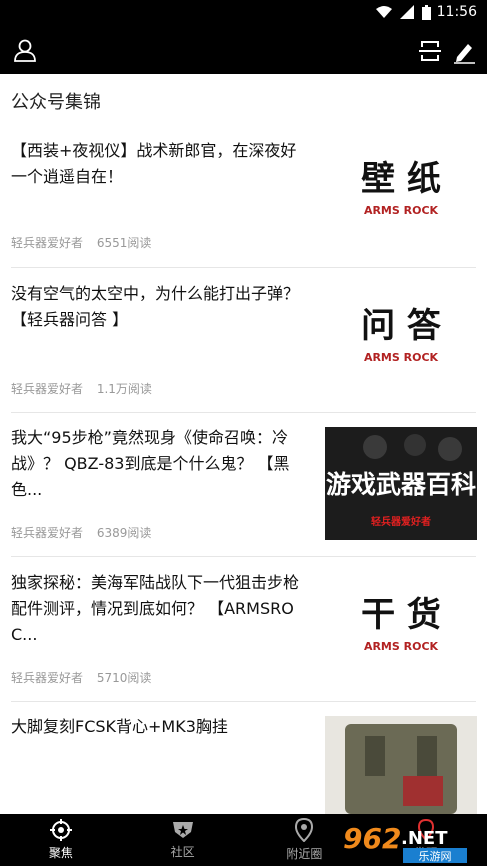 The width and height of the screenshot is (487, 866). I want to click on status-time: 11:56, so click(456, 12).